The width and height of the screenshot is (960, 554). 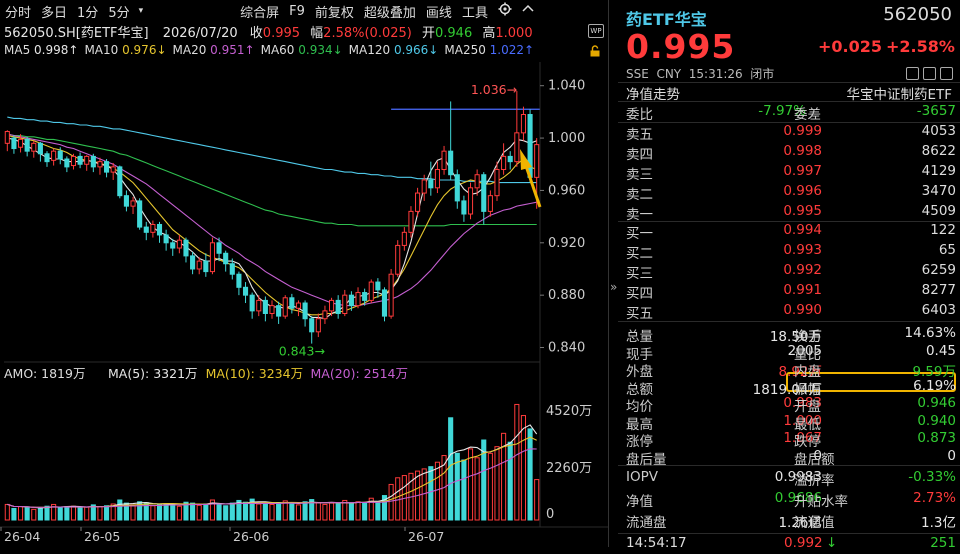 What do you see at coordinates (141, 11) in the screenshot?
I see `more-periods-dropdown: ▾` at bounding box center [141, 11].